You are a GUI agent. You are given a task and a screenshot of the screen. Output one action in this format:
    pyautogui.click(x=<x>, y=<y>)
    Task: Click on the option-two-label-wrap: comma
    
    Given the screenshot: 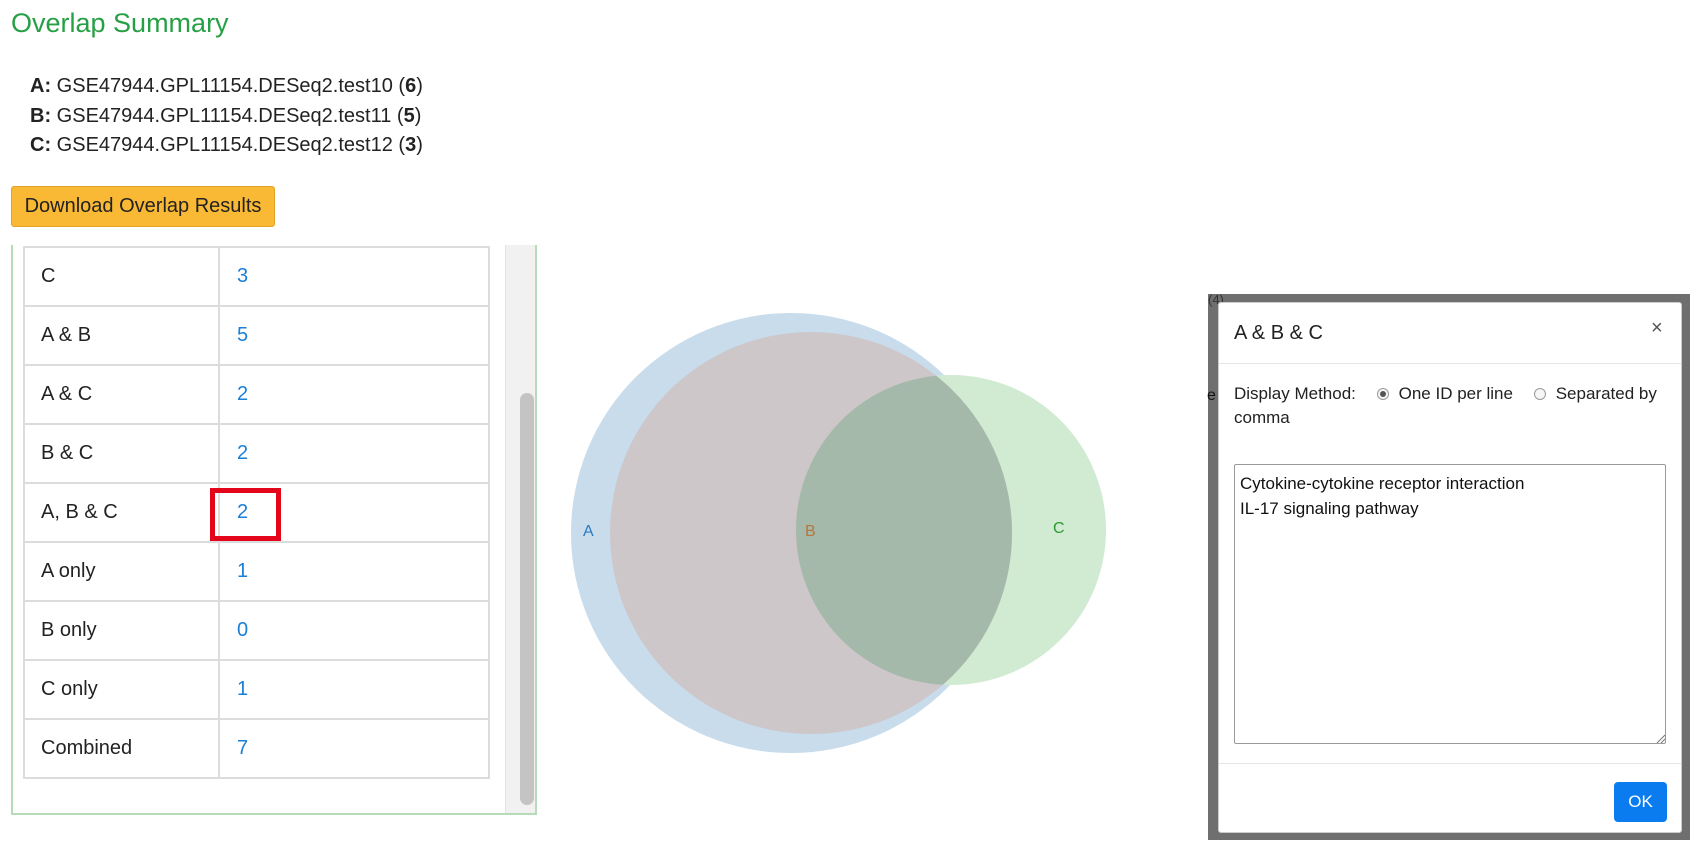 What is the action you would take?
    pyautogui.click(x=1262, y=417)
    